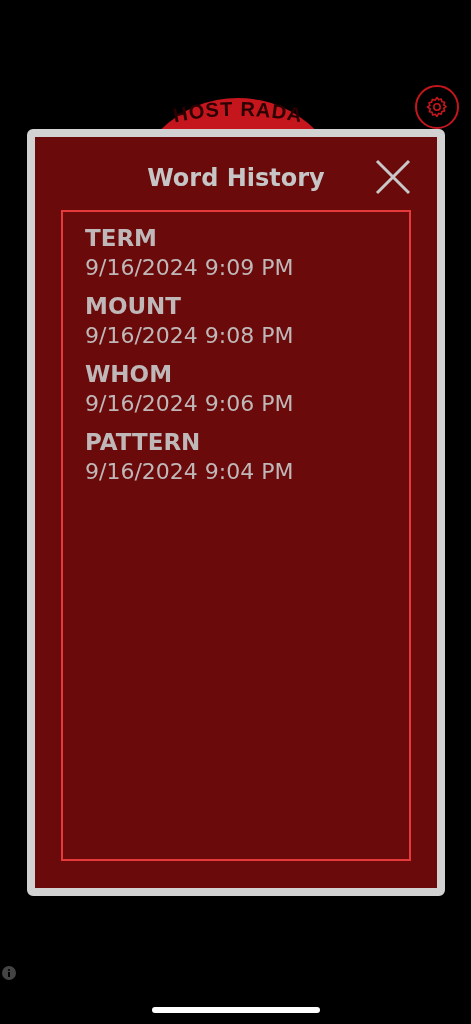 The image size is (471, 1024). Describe the element at coordinates (121, 238) in the screenshot. I see `history-word: TERM` at that location.